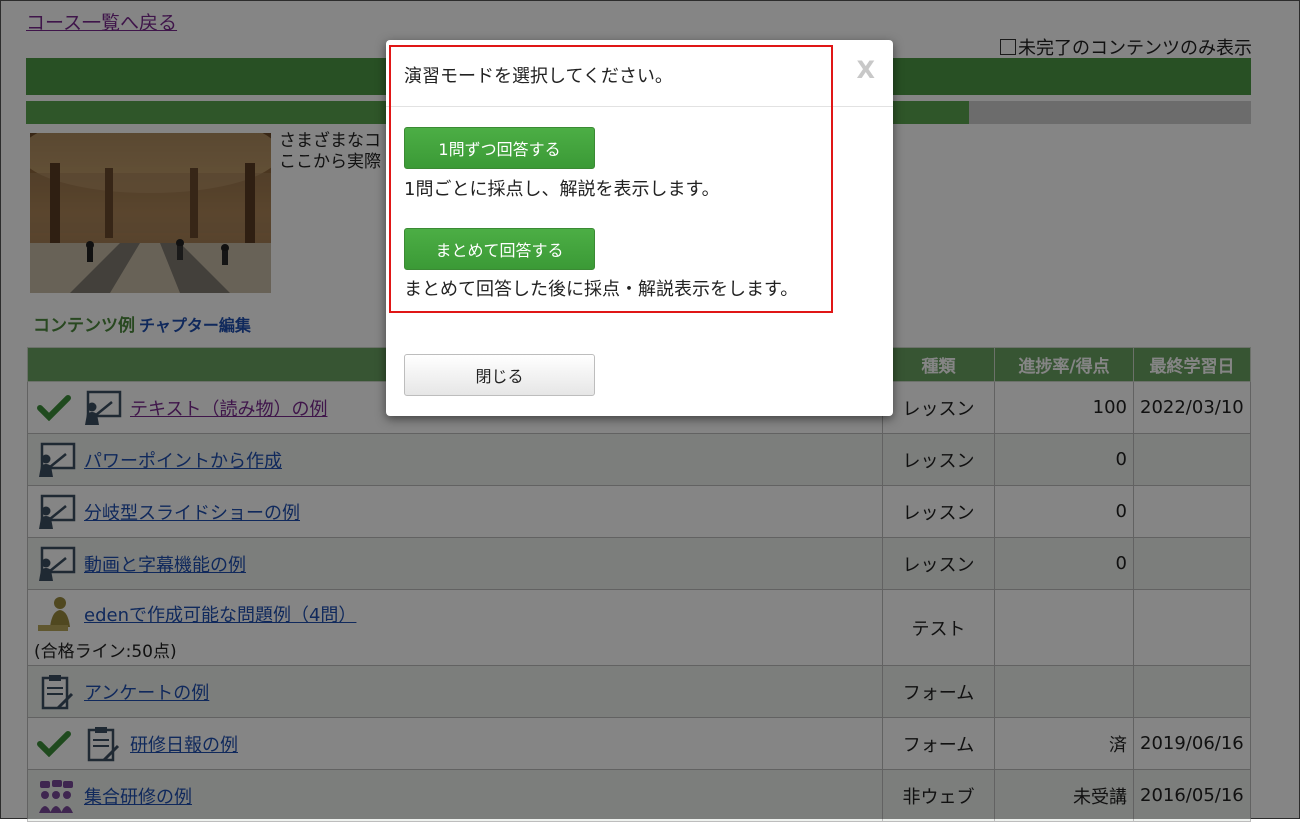  Describe the element at coordinates (611, 179) in the screenshot. I see `highlight-outline` at that location.